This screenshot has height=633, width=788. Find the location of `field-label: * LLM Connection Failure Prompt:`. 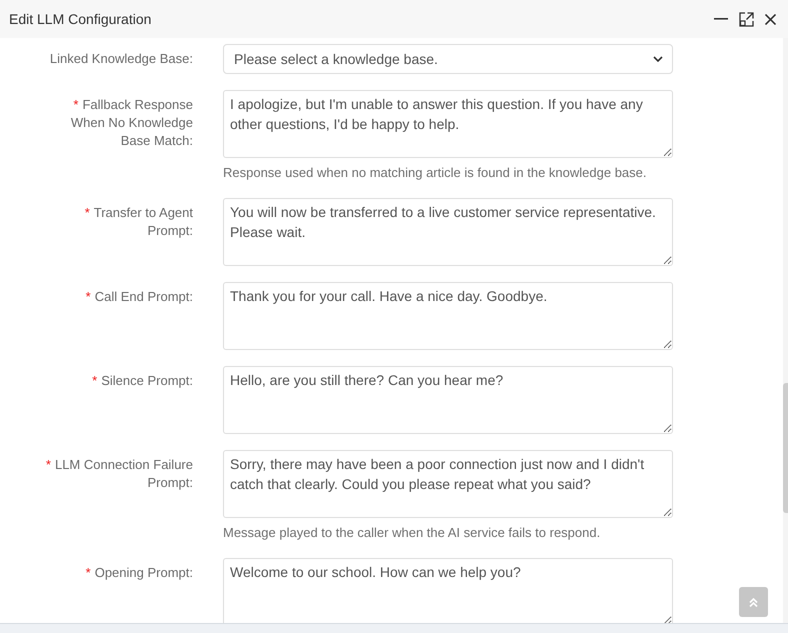

field-label: * LLM Connection Failure Prompt: is located at coordinates (118, 474).